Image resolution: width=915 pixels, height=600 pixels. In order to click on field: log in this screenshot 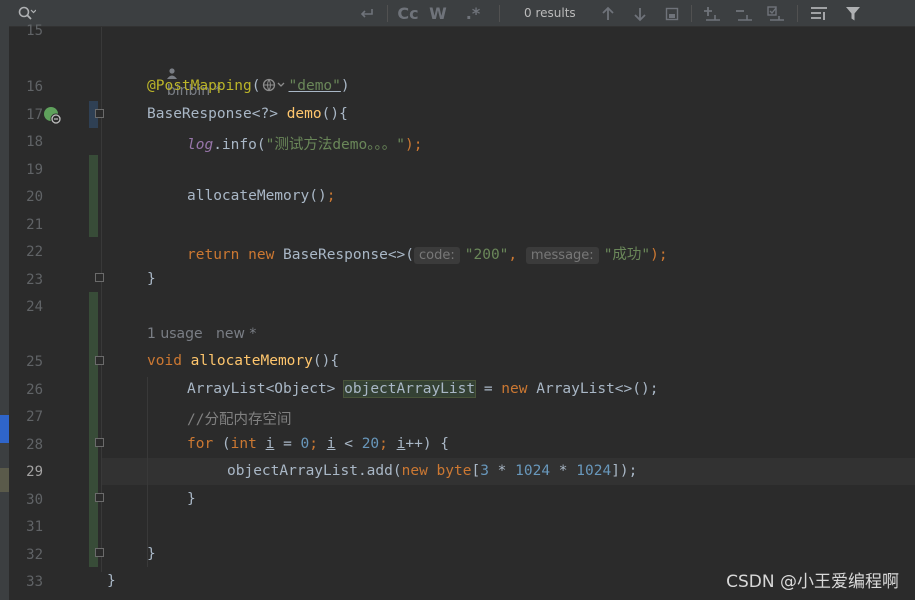, I will do `click(200, 145)`.